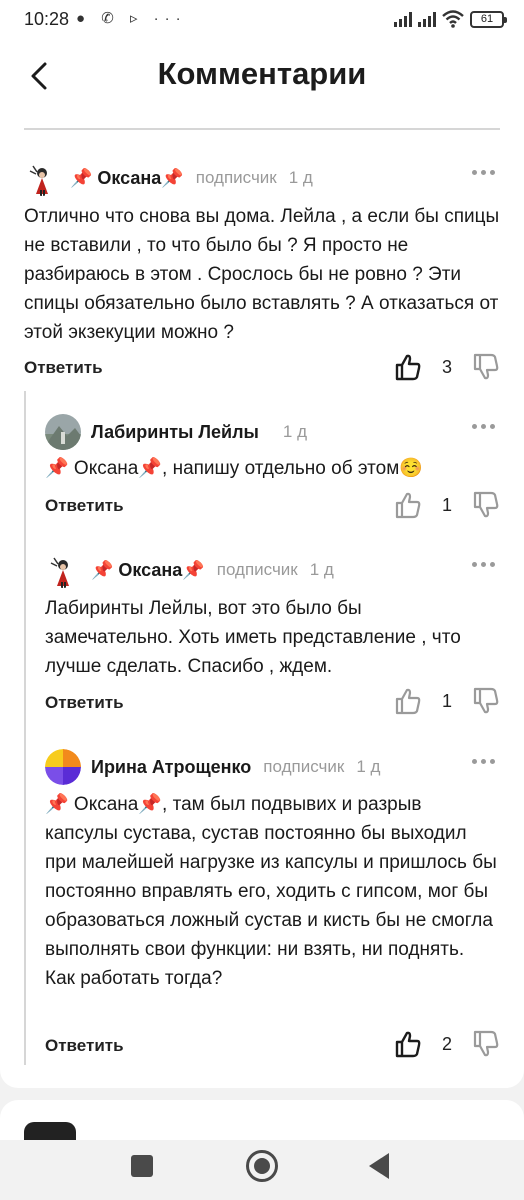 This screenshot has height=1200, width=524. I want to click on home-icon, so click(262, 1166).